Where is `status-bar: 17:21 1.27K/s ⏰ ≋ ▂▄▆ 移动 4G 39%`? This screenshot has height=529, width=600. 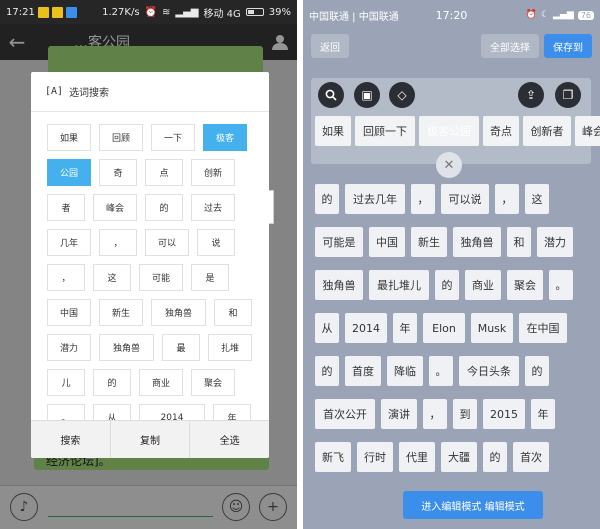
status-bar: 17:21 1.27K/s ⏰ ≋ ▂▄▆ 移动 4G 39% is located at coordinates (148, 12).